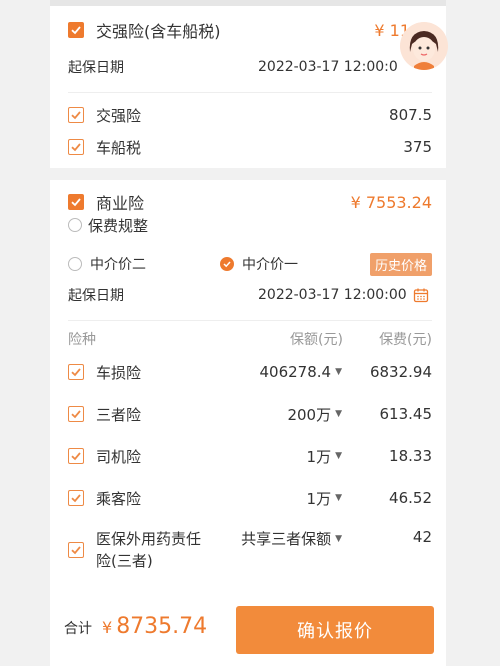 This screenshot has width=500, height=666. What do you see at coordinates (332, 295) in the screenshot?
I see `start-date-value: 2022-03-17 12:00:00` at bounding box center [332, 295].